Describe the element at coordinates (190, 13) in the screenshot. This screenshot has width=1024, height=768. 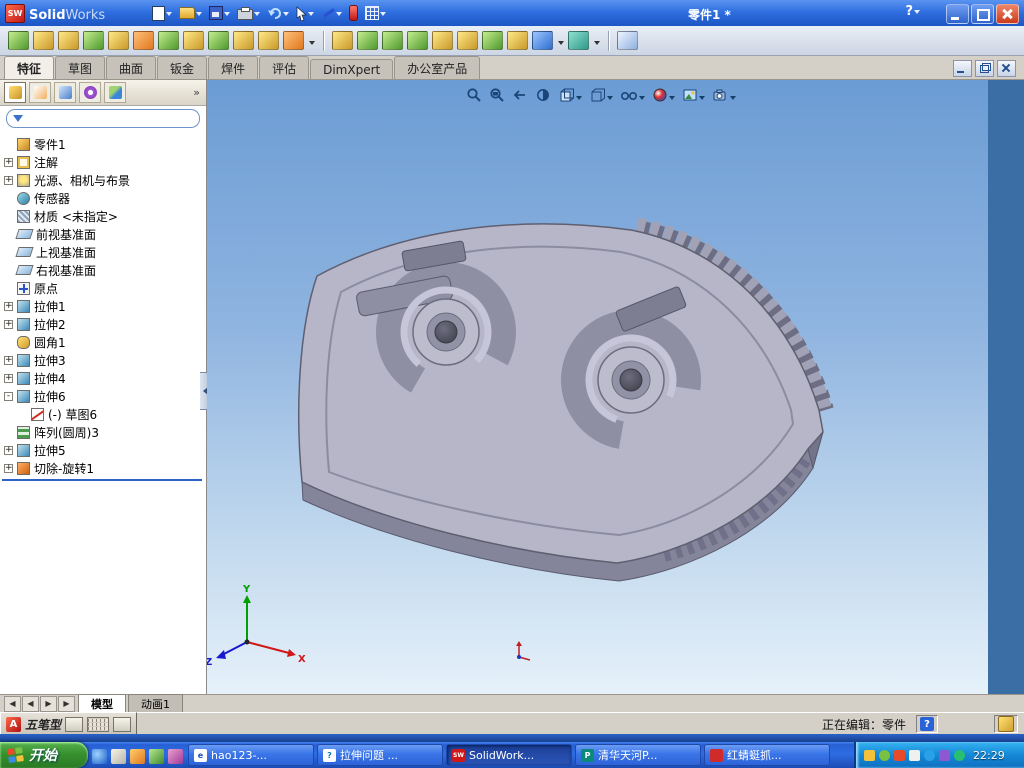
I see `open-button` at that location.